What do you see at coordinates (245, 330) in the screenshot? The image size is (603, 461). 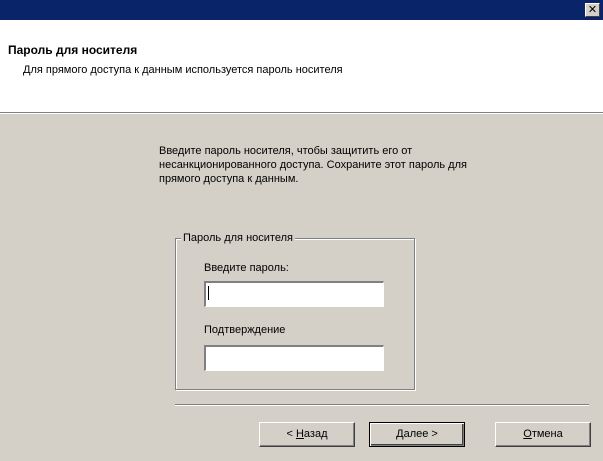 I see `confirm-label: Подтверждение` at bounding box center [245, 330].